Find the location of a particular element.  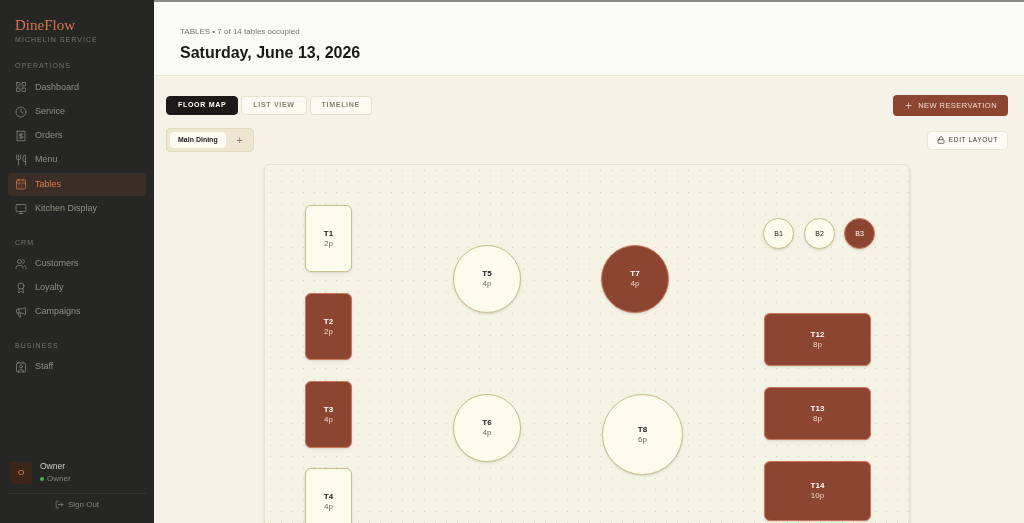

megaphone-icon is located at coordinates (21, 312).